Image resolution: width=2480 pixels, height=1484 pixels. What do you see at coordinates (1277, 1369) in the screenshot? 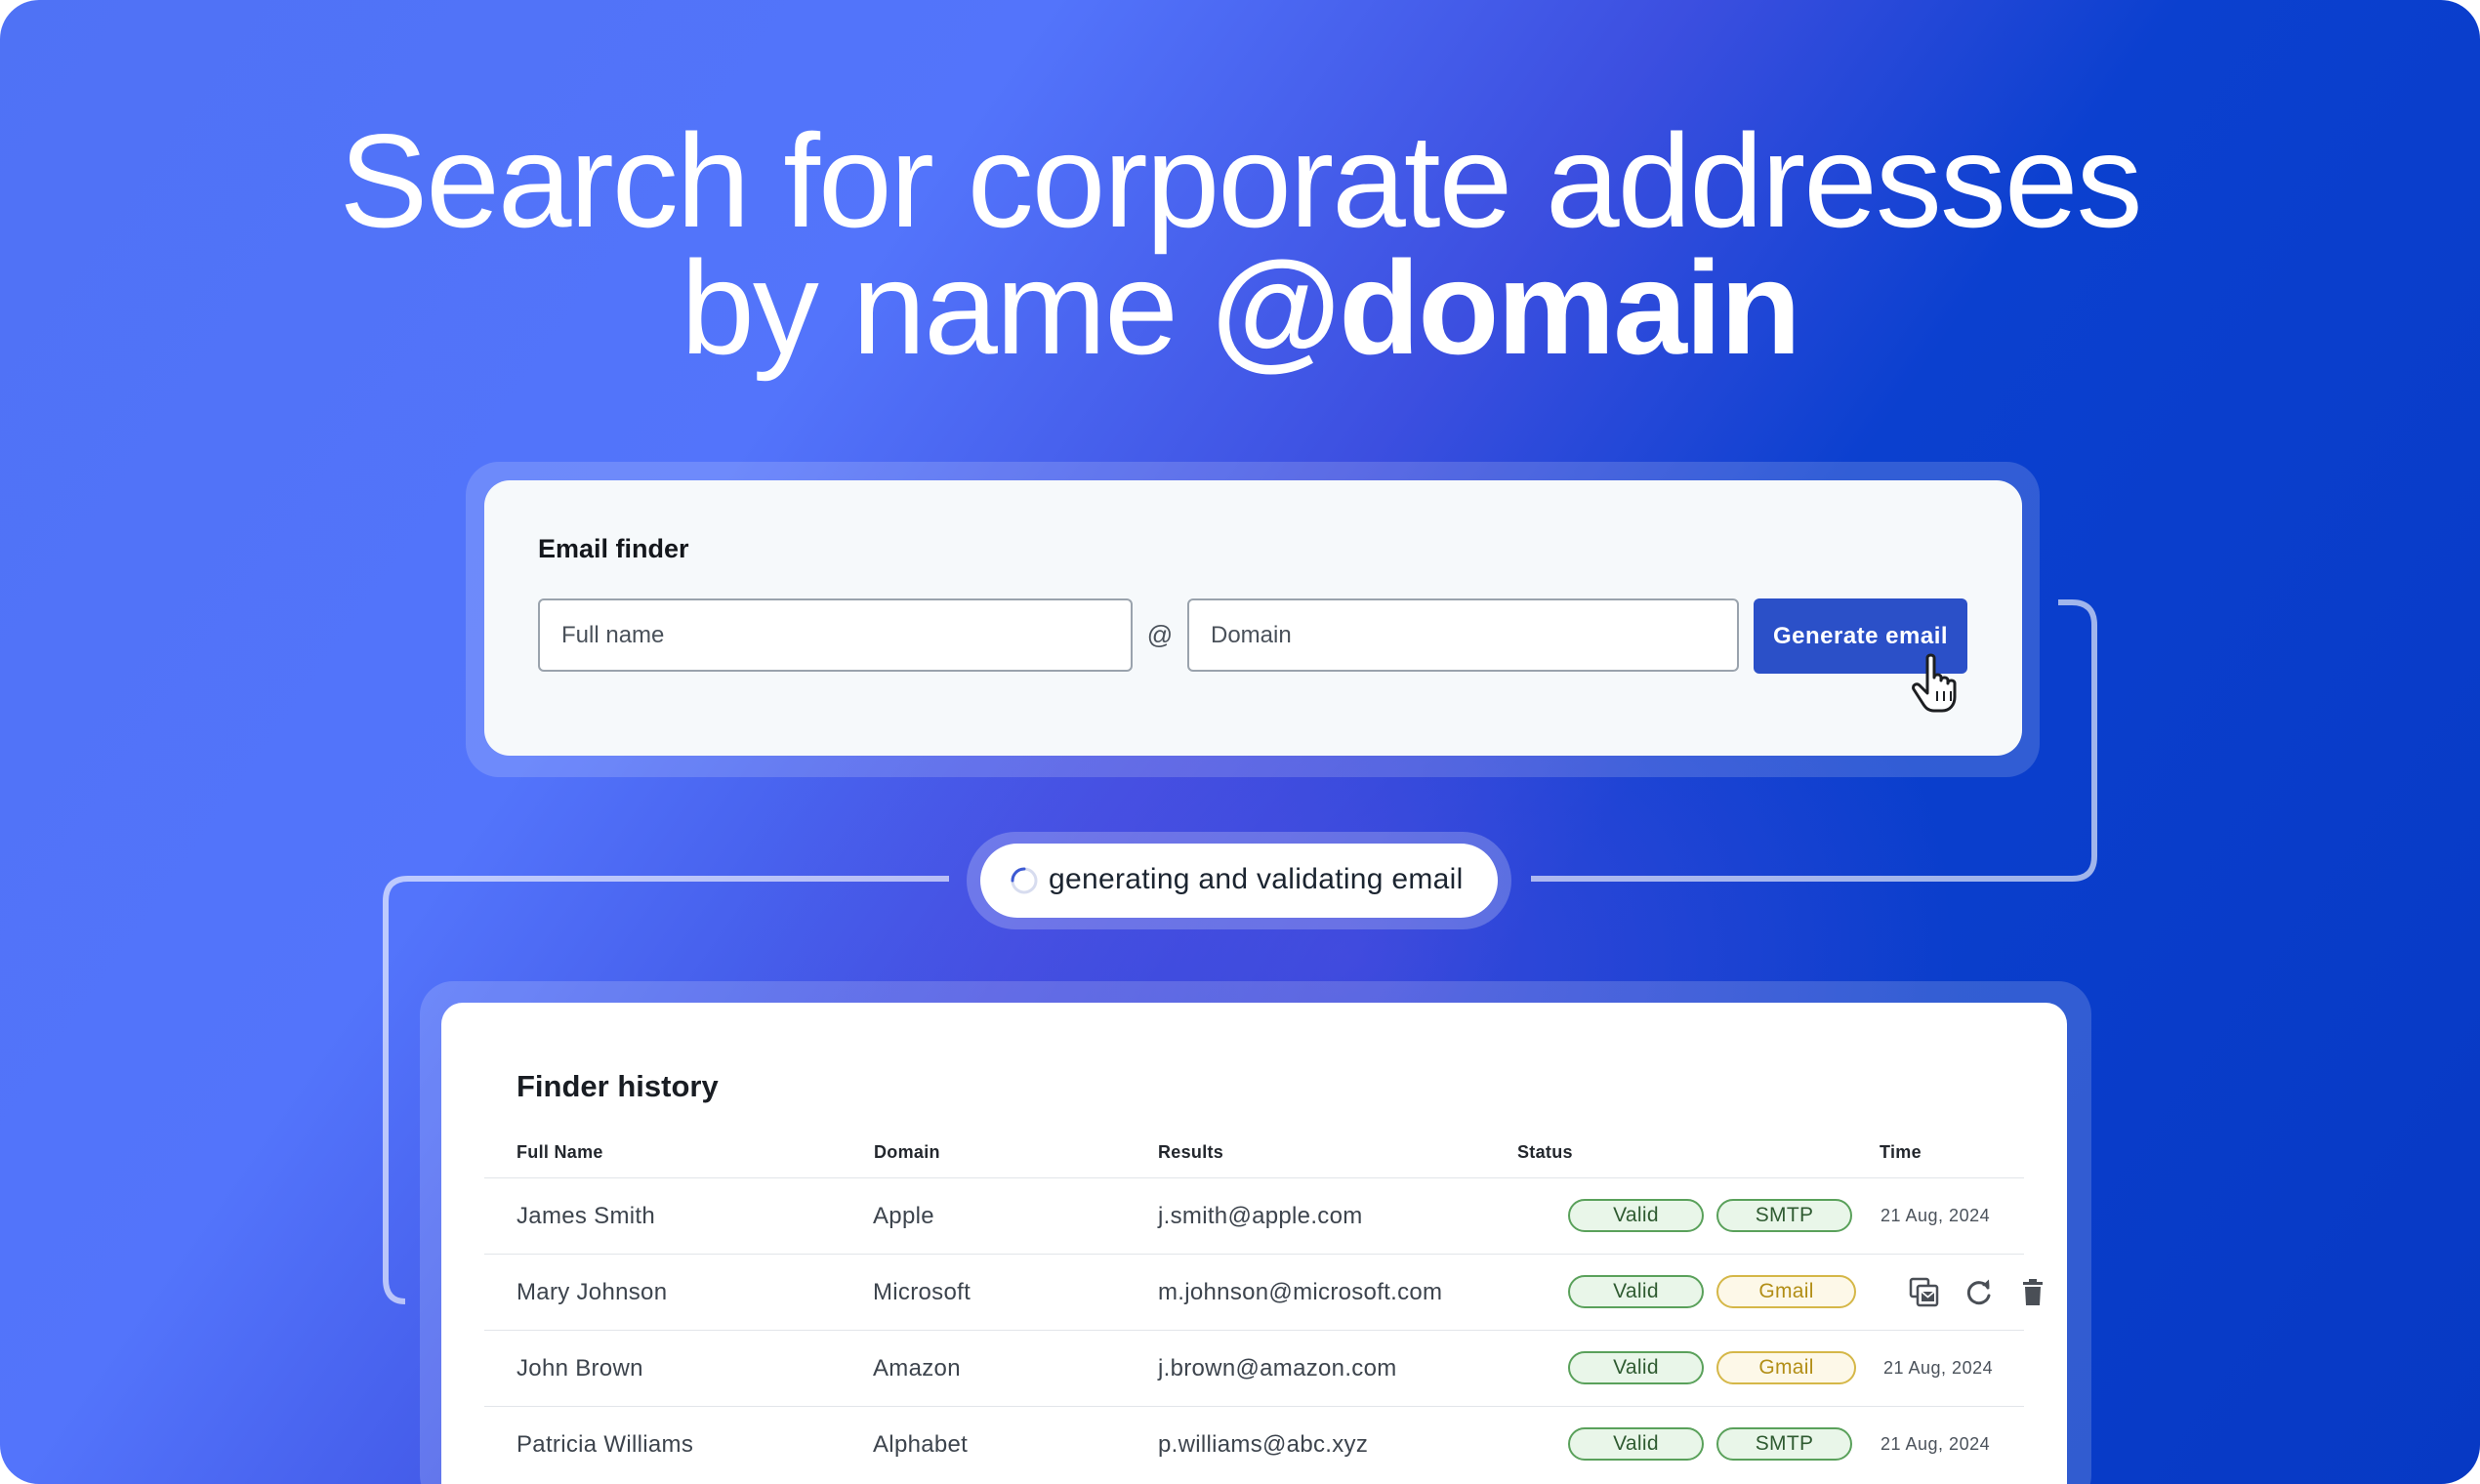
I see `row-result-email: j.brown@amazon.com` at bounding box center [1277, 1369].